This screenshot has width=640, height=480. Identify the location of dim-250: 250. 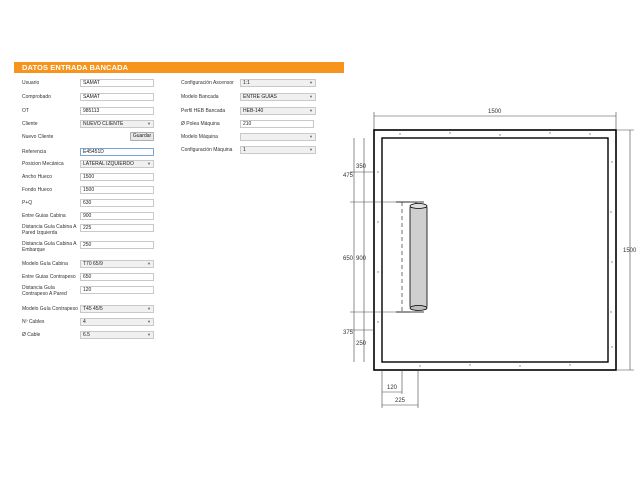
(361, 344).